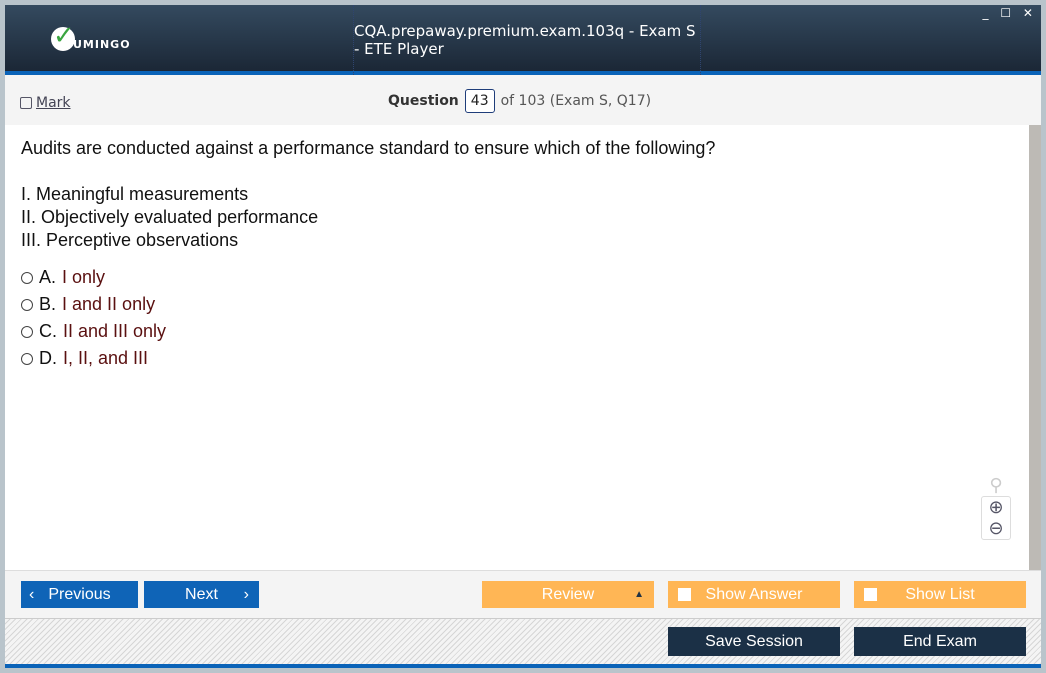  What do you see at coordinates (754, 641) in the screenshot?
I see `save-session-button: Save Session` at bounding box center [754, 641].